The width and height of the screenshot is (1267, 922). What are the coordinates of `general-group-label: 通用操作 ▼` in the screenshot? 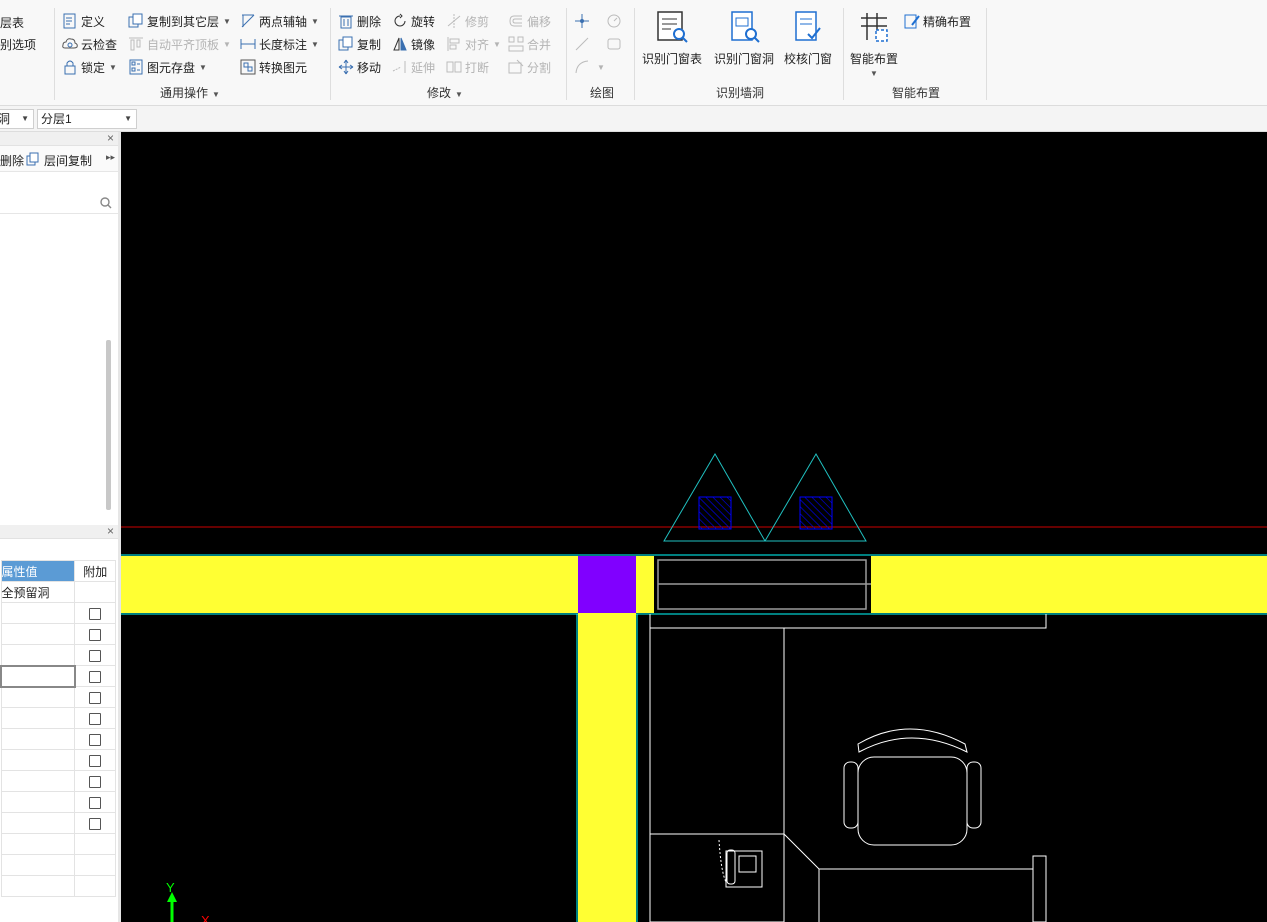 It's located at (190, 92).